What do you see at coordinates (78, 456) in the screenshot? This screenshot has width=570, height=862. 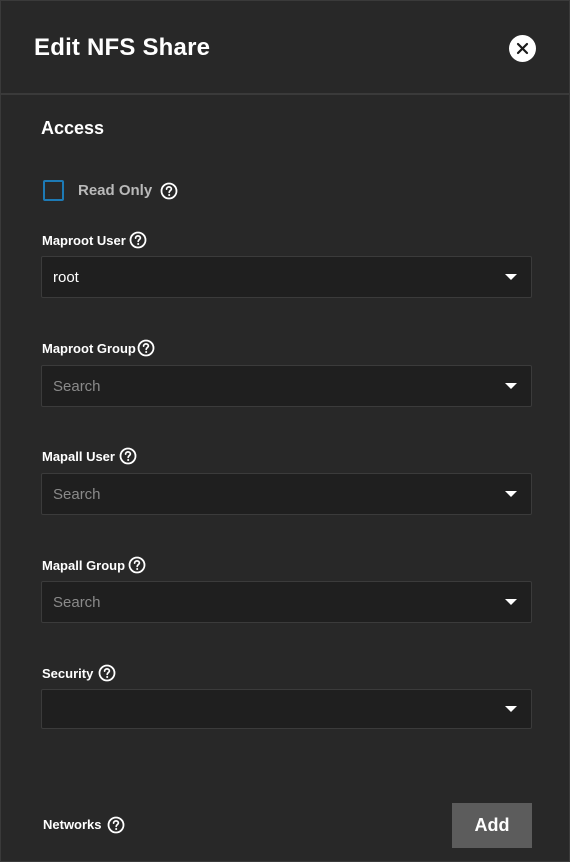 I see `mapall-user-label: Mapall User` at bounding box center [78, 456].